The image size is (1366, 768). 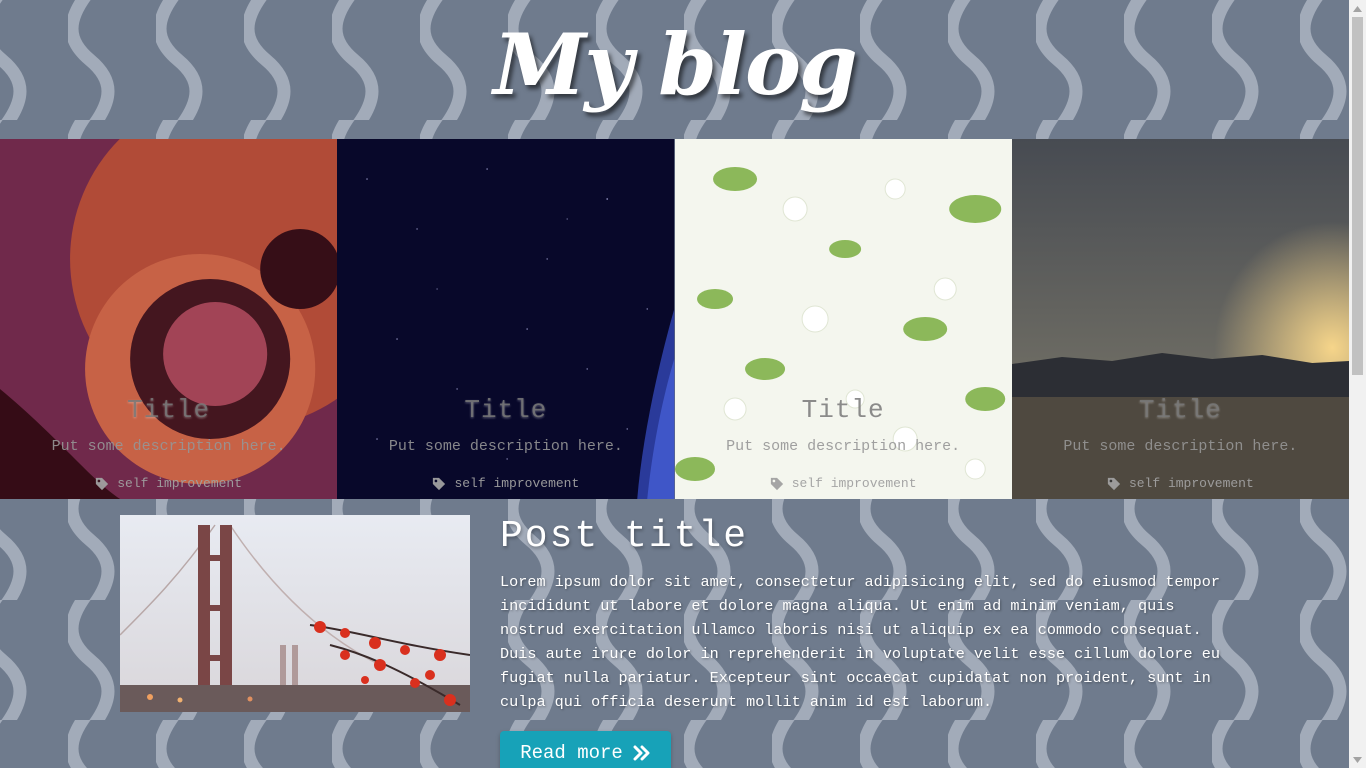 I want to click on read-more-button: Read more, so click(x=585, y=749).